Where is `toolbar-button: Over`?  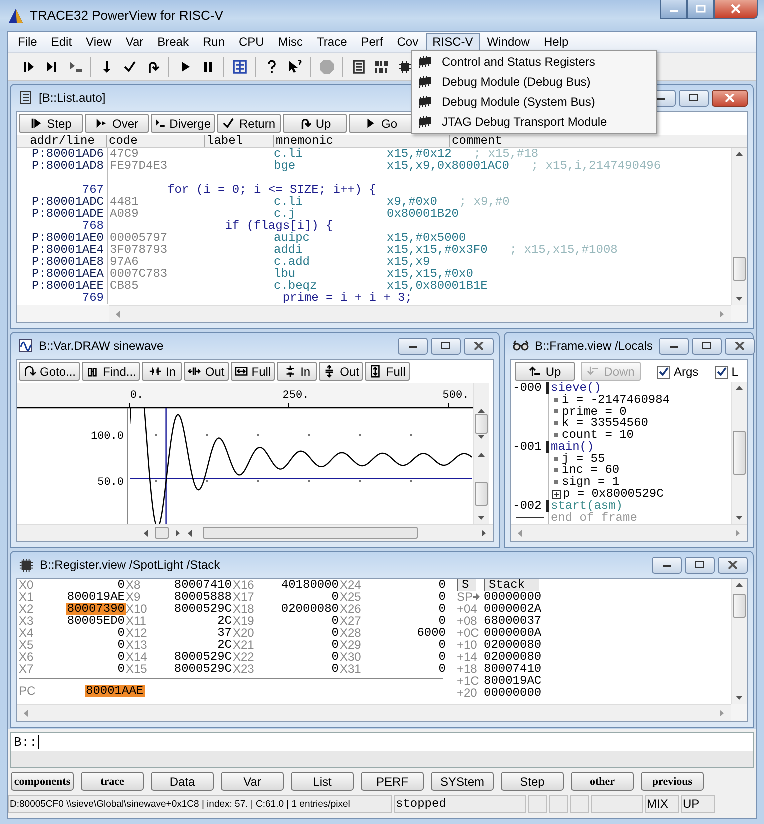 toolbar-button: Over is located at coordinates (117, 123).